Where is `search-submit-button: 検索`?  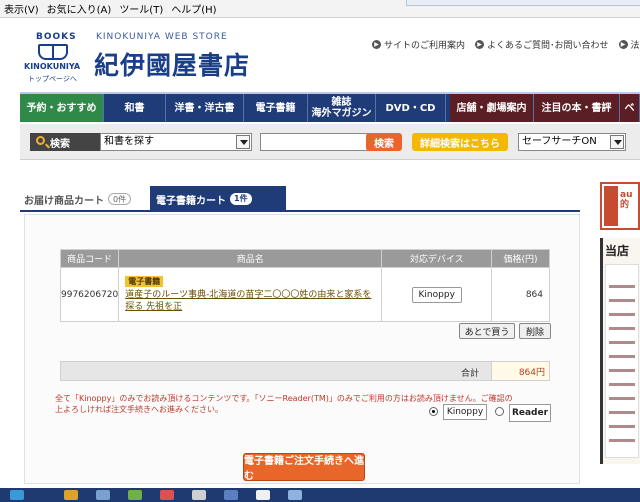
search-submit-button: 検索 is located at coordinates (384, 142).